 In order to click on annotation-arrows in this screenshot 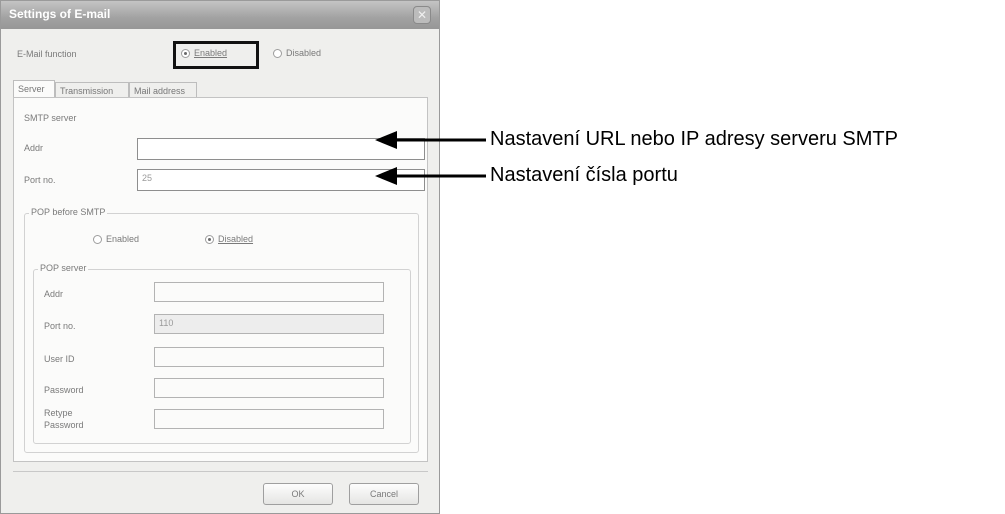, I will do `click(430, 158)`.